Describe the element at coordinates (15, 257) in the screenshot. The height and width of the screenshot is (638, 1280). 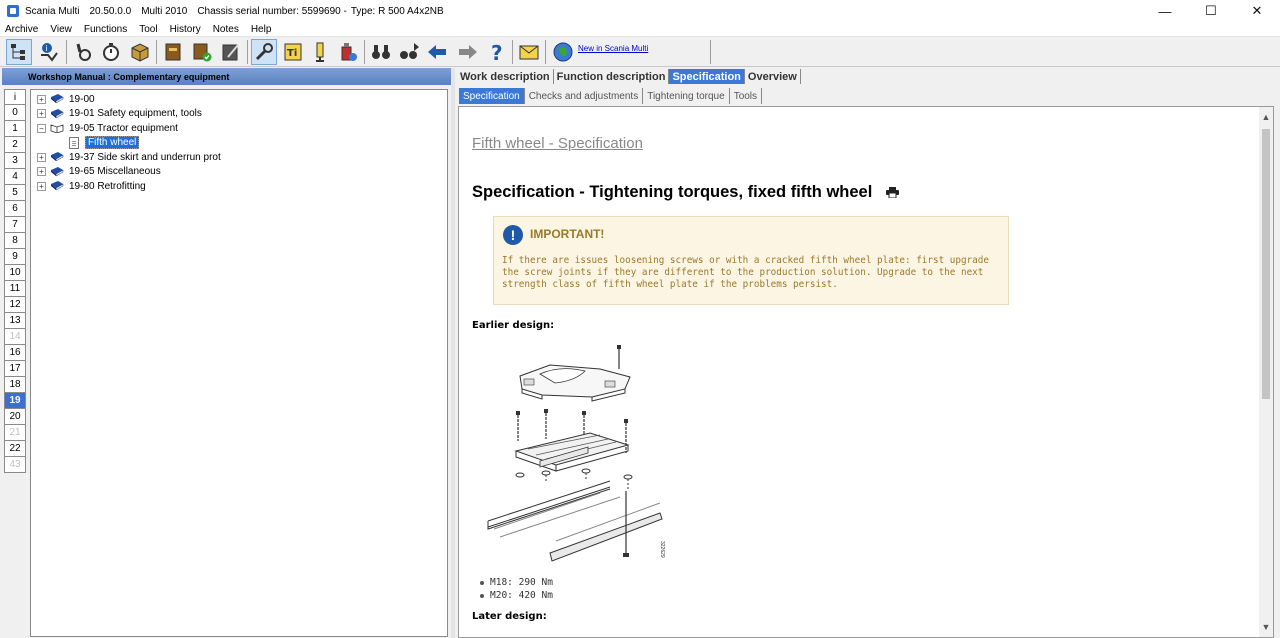
I see `chapter-number: 9` at that location.